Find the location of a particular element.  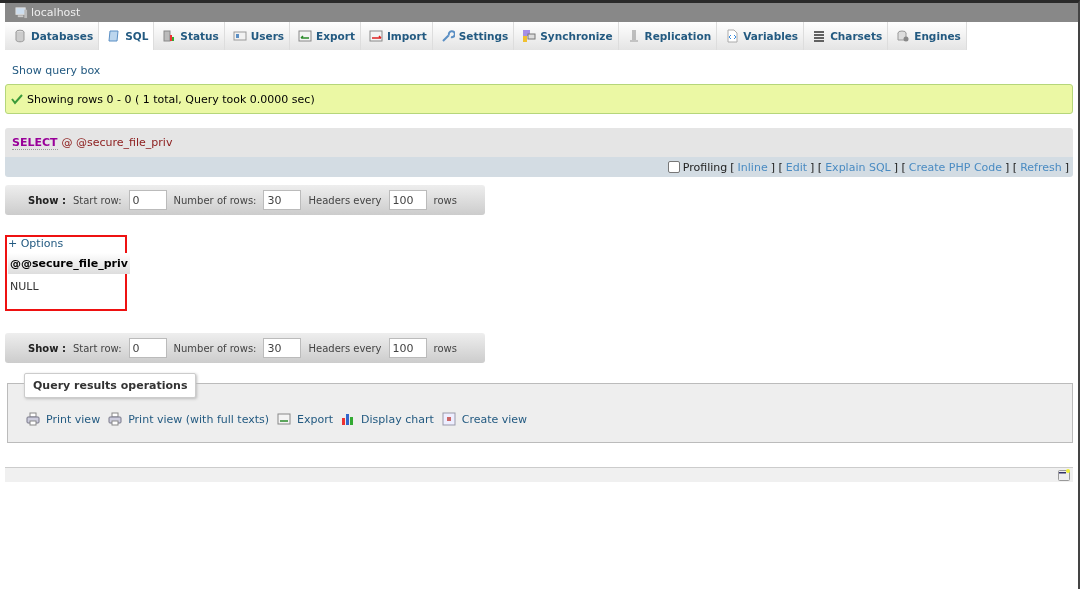

tab: Engines is located at coordinates (927, 36).